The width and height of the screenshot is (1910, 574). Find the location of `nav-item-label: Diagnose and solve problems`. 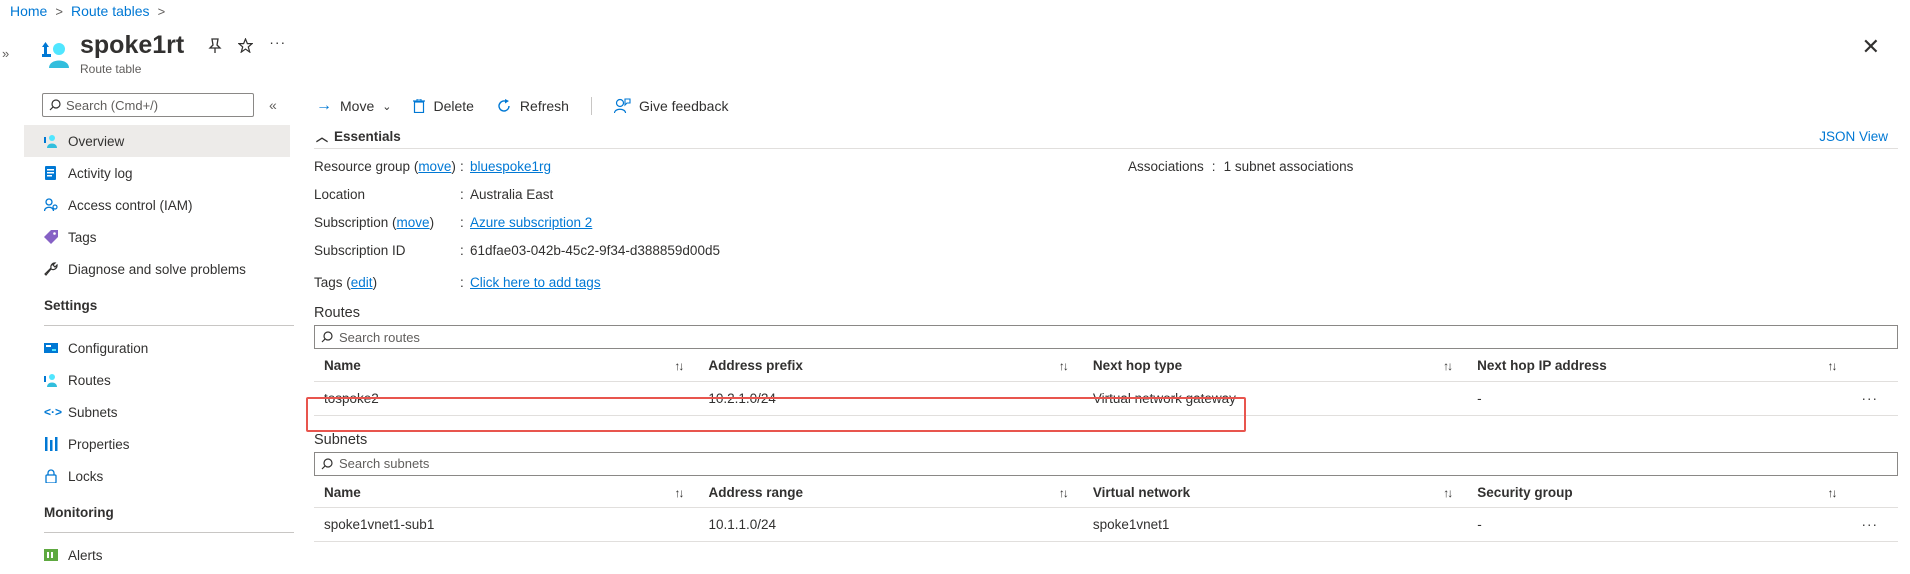

nav-item-label: Diagnose and solve problems is located at coordinates (157, 269).